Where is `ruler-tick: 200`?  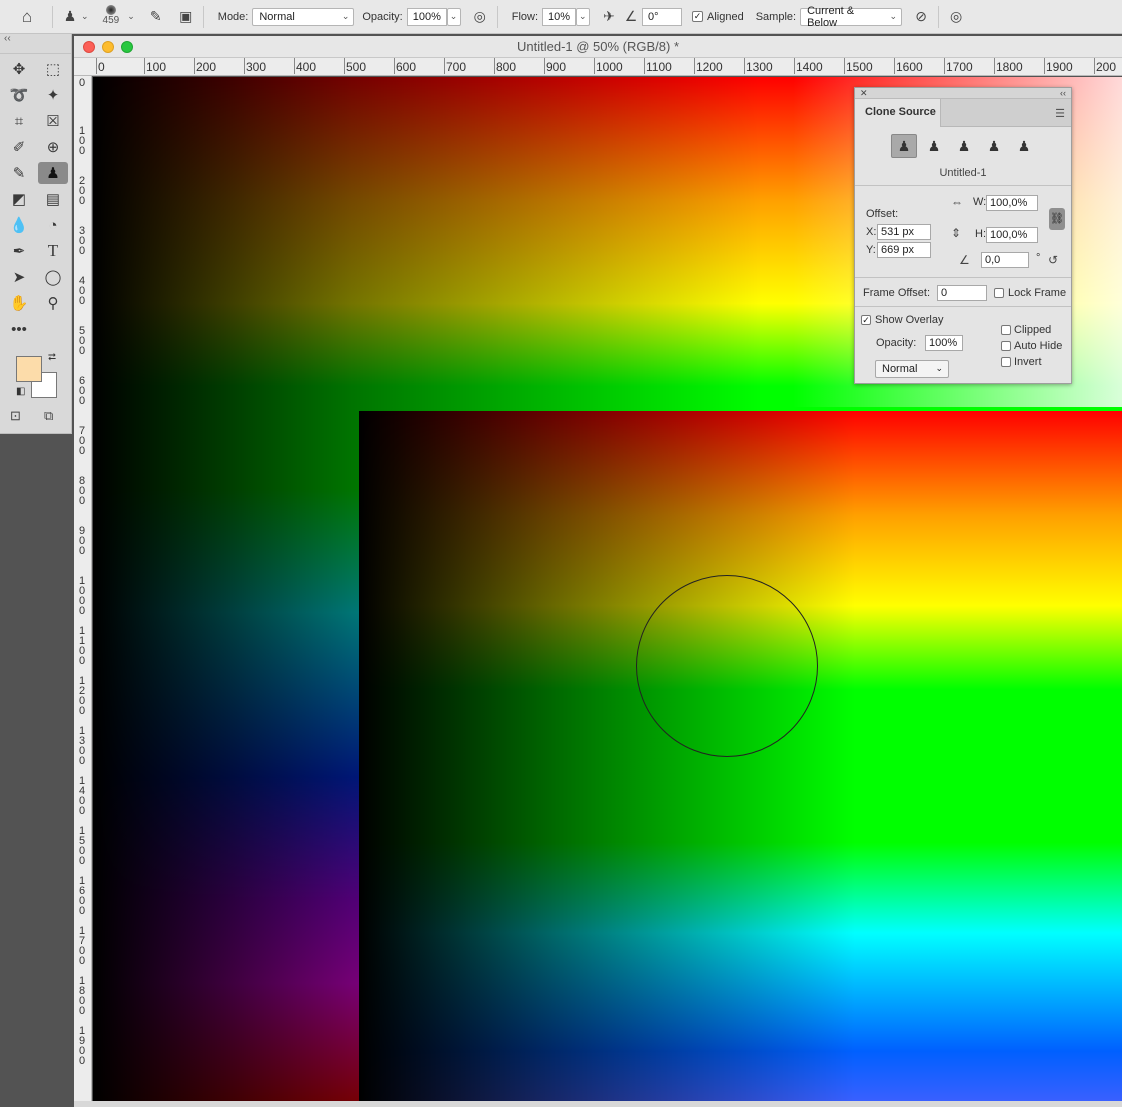
ruler-tick: 200 is located at coordinates (205, 66).